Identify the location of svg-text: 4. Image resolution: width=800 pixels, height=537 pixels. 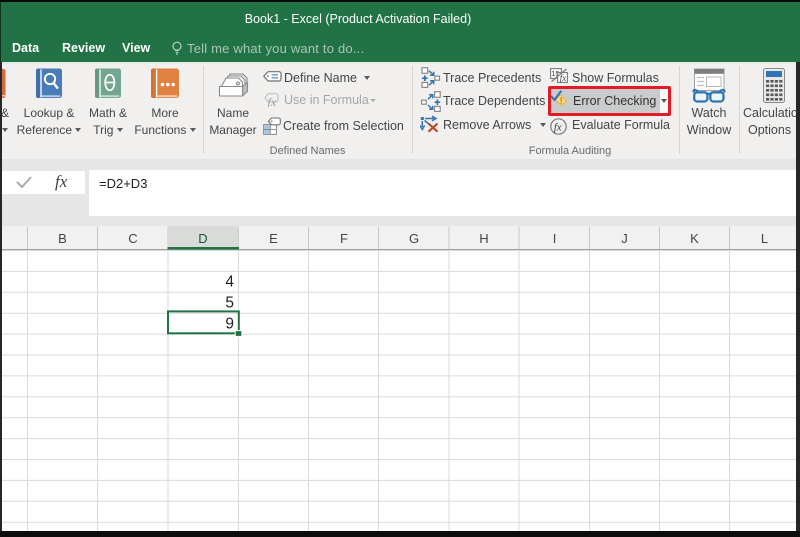
(229, 282).